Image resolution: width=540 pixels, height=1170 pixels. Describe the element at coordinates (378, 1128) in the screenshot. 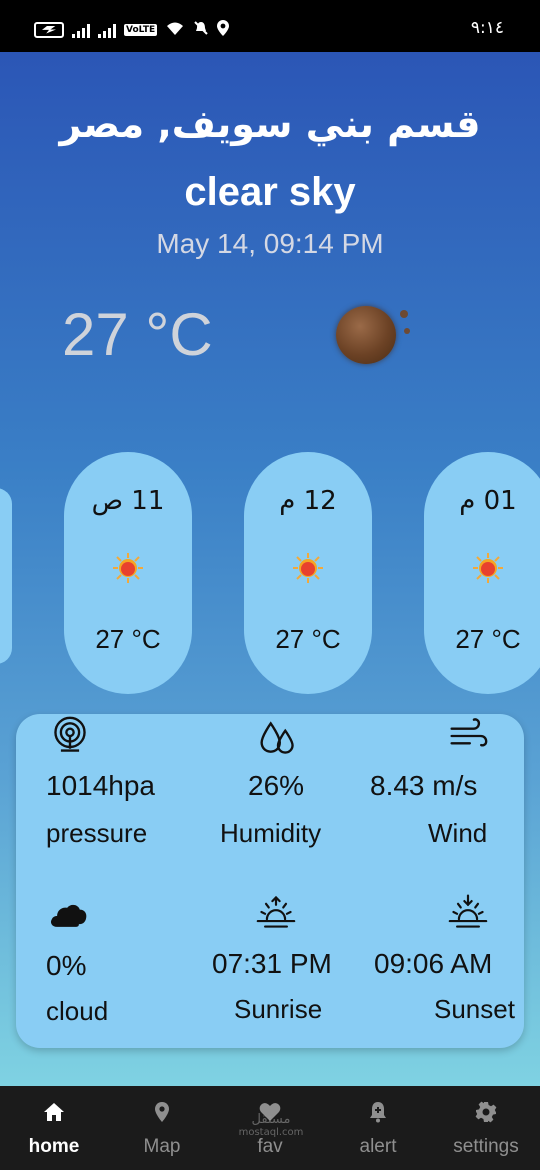

I see `nav-alert: alert` at that location.